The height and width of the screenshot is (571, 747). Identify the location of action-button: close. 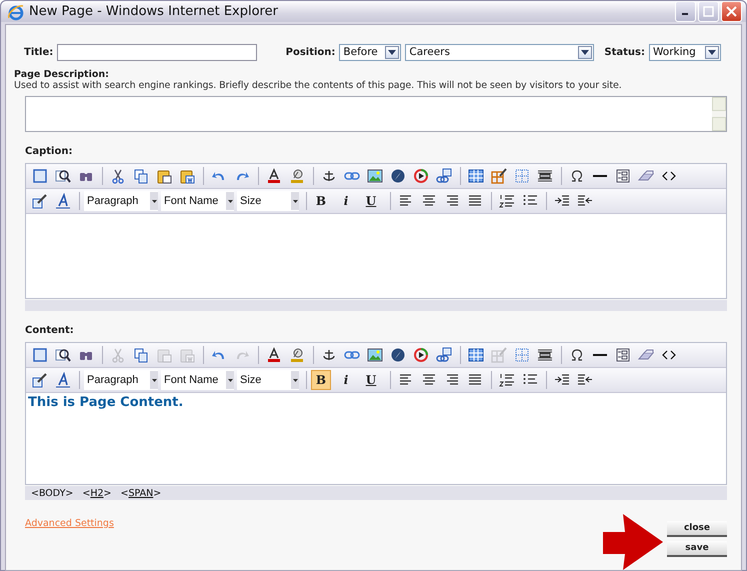
(697, 529).